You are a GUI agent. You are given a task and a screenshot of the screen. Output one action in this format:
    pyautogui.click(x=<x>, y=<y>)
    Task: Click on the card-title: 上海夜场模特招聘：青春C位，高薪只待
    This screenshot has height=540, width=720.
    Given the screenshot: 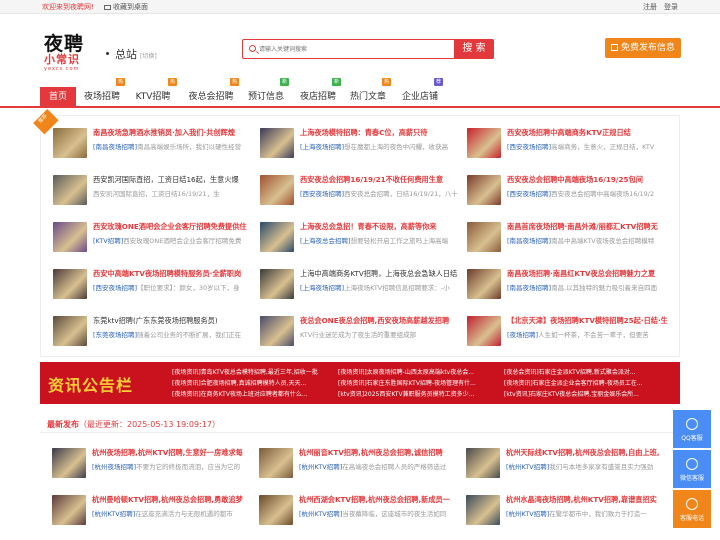 What is the action you would take?
    pyautogui.click(x=380, y=133)
    